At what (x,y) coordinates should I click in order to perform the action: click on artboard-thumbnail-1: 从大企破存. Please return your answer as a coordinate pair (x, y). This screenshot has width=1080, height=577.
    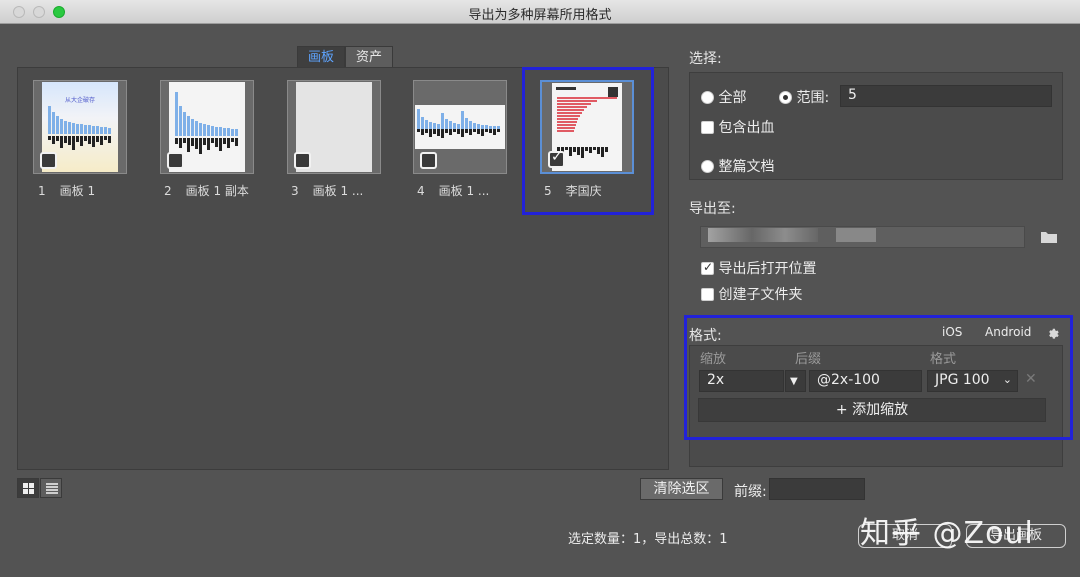
    Looking at the image, I should click on (80, 127).